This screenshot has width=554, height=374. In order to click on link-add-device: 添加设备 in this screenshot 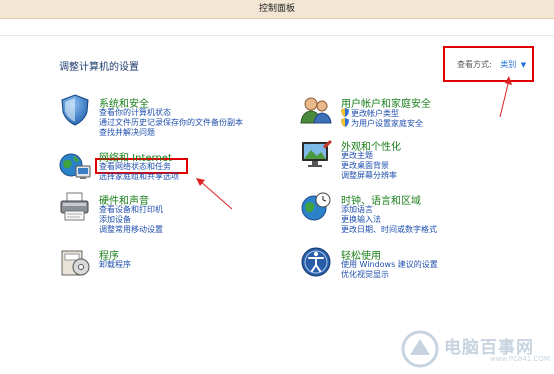, I will do `click(115, 220)`.